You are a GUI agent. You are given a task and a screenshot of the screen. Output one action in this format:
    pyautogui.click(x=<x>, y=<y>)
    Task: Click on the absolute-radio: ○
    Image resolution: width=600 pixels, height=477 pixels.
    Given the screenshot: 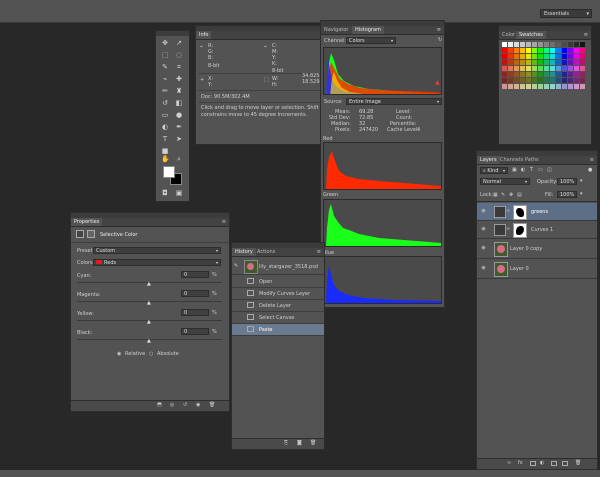 What is the action you would take?
    pyautogui.click(x=151, y=354)
    